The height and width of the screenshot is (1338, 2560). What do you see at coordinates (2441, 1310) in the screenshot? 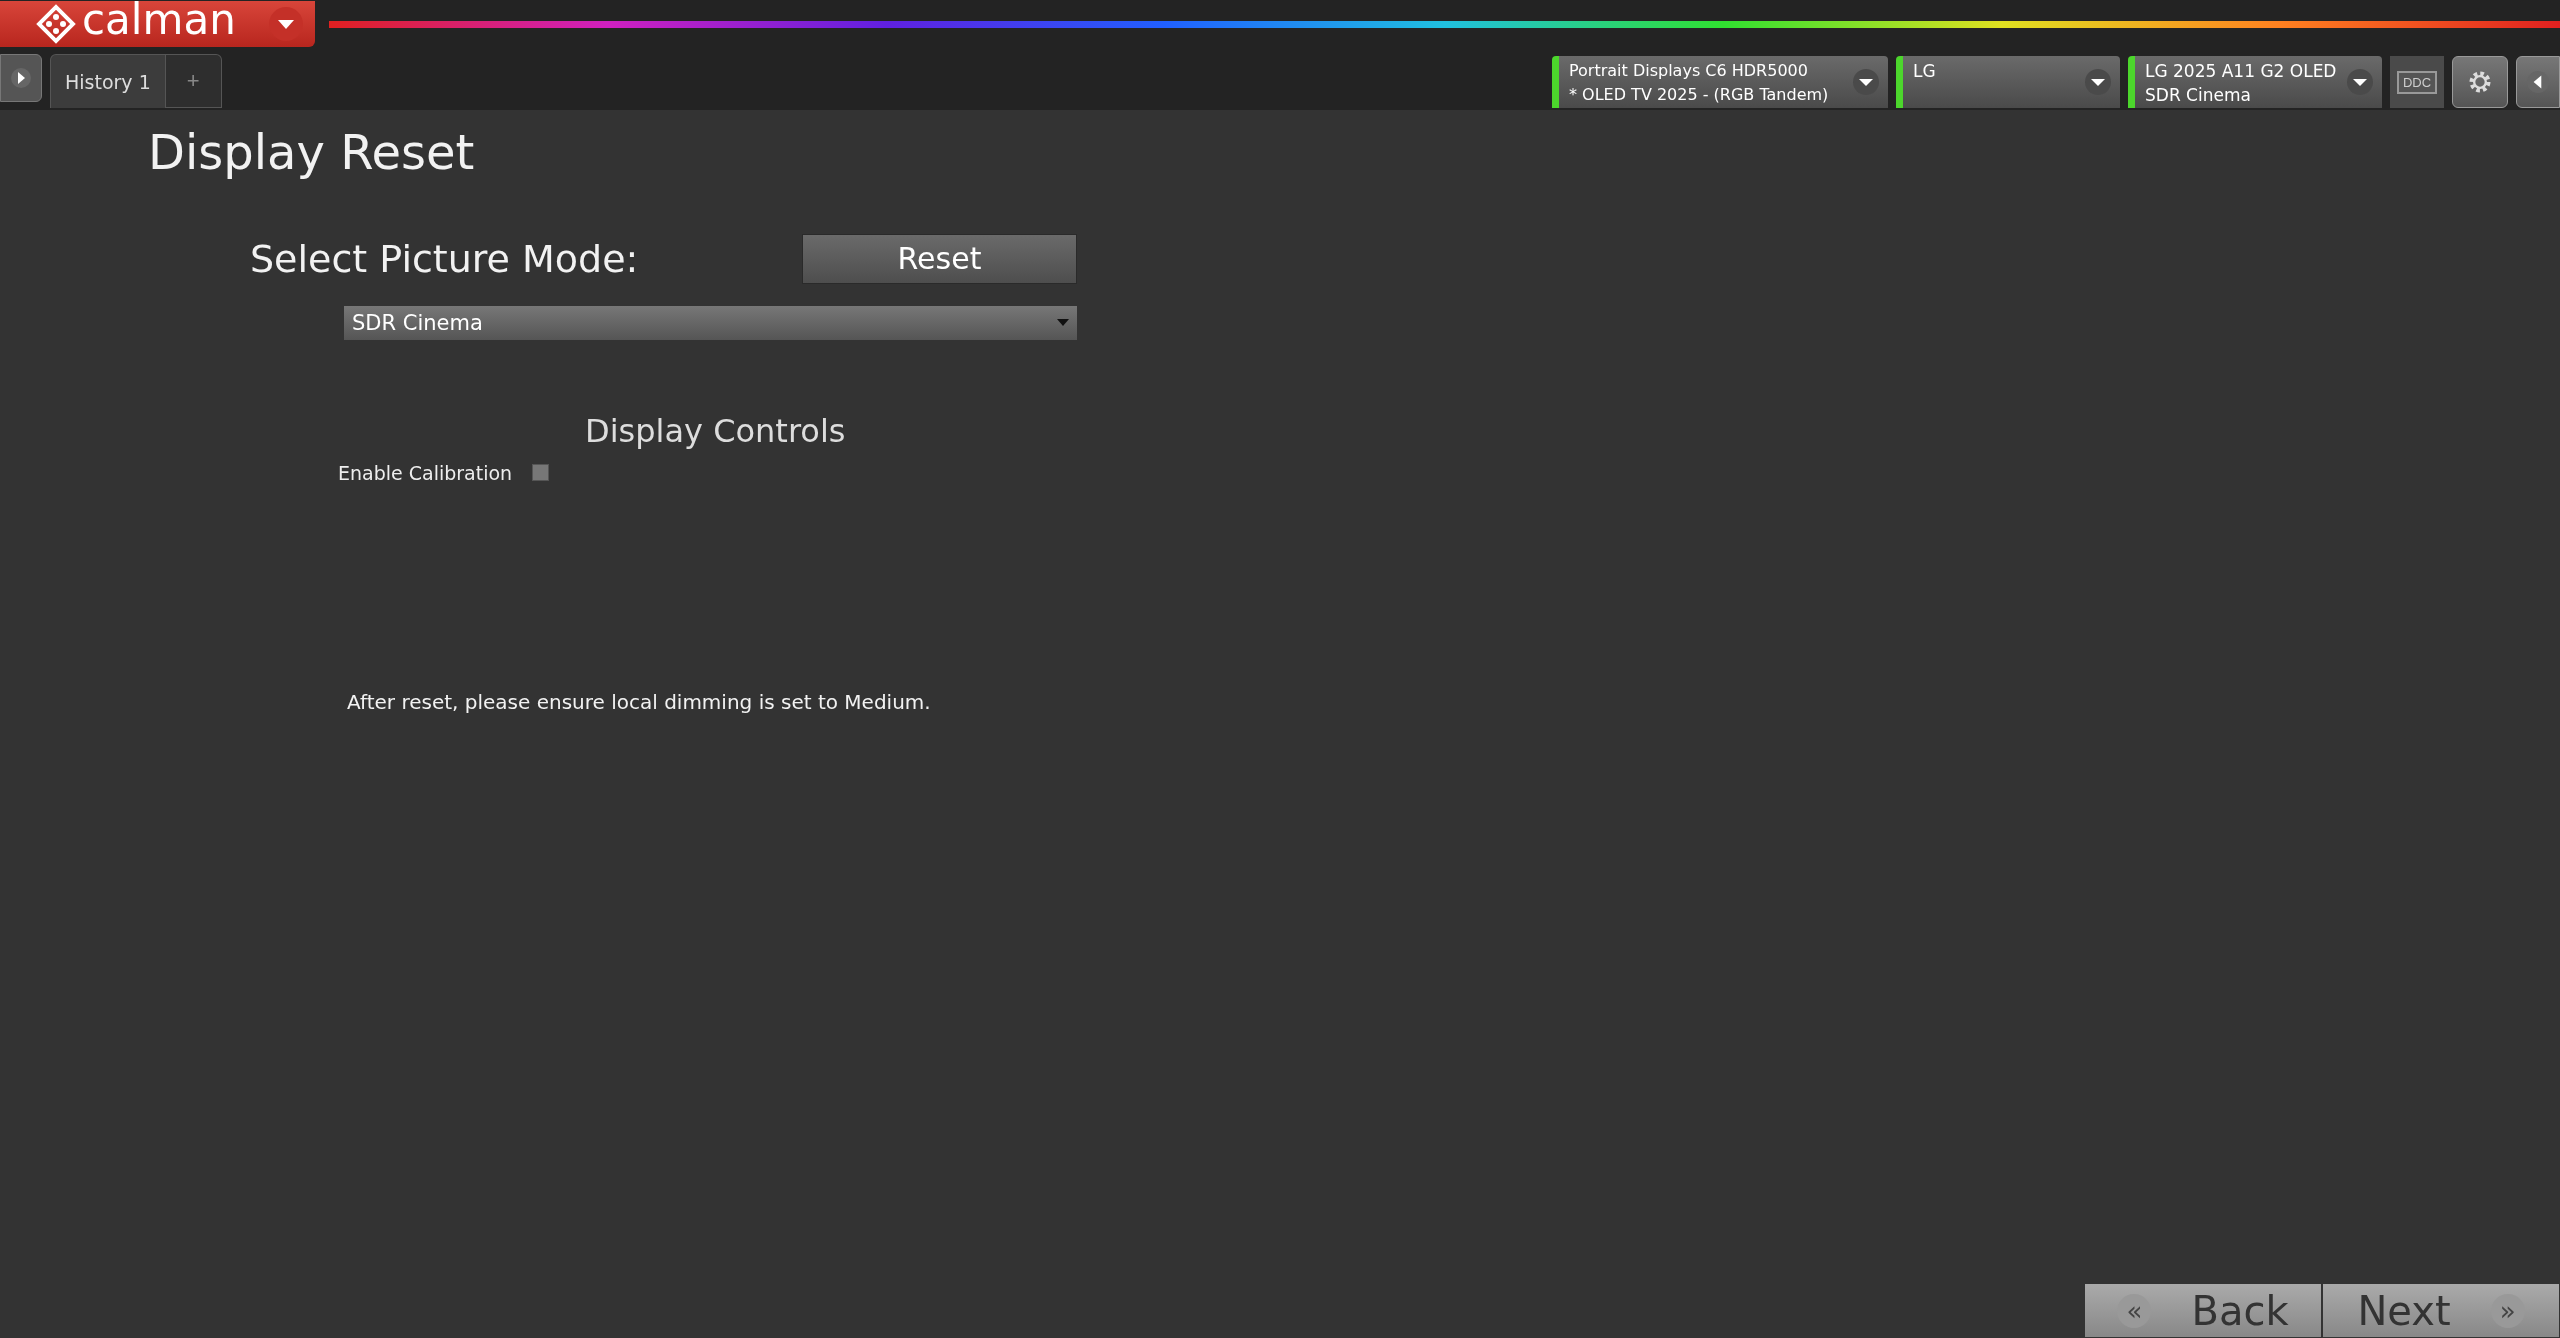
I see `next-button: Next »` at bounding box center [2441, 1310].